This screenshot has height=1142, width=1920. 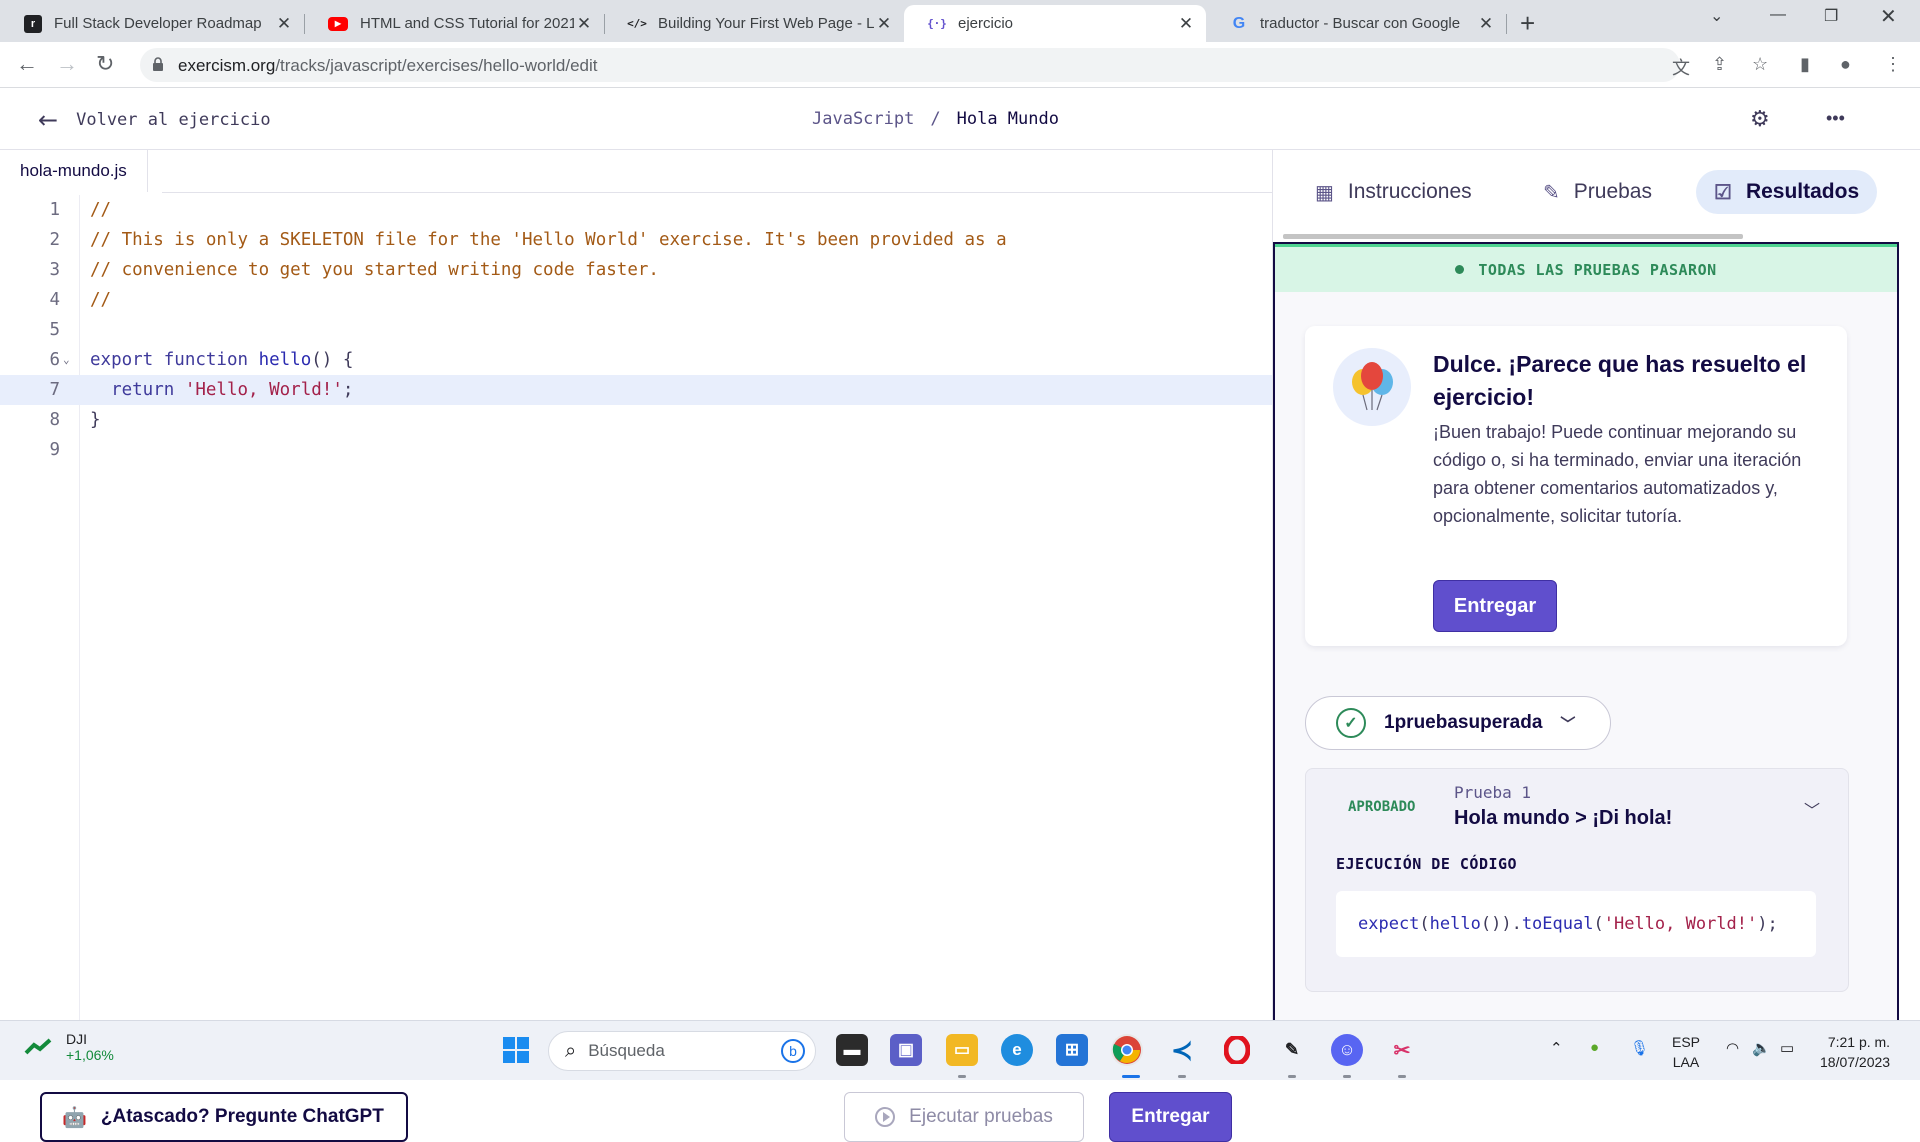 What do you see at coordinates (1007, 119) in the screenshot?
I see `breadcrumb-exercise: Hola Mundo` at bounding box center [1007, 119].